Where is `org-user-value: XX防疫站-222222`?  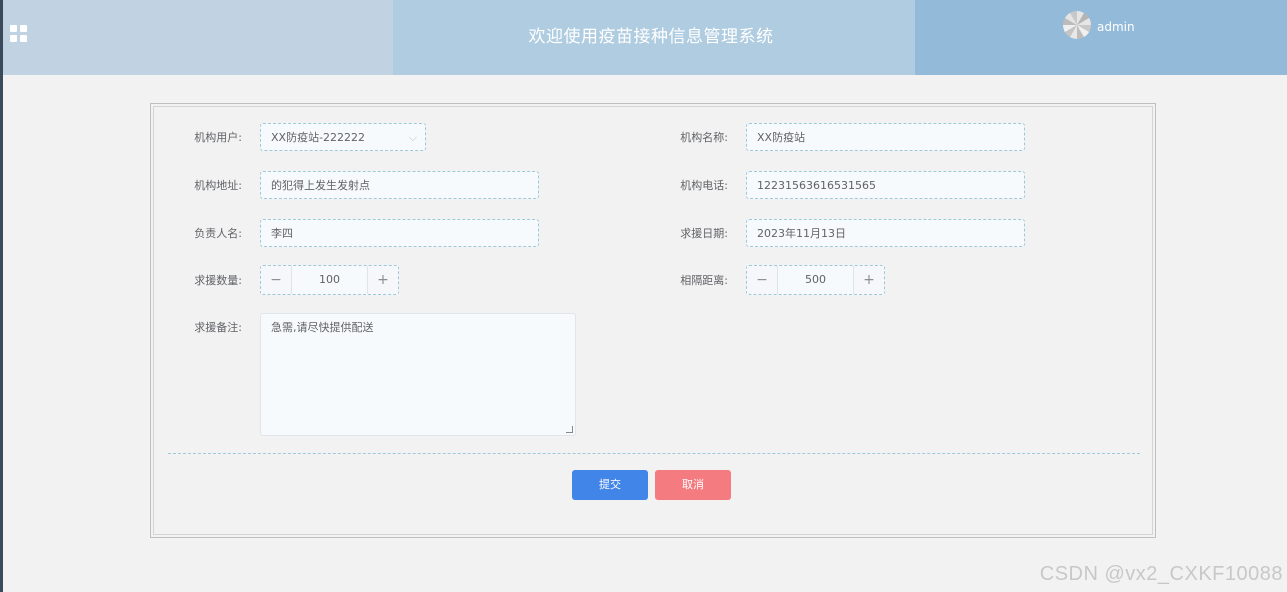 org-user-value: XX防疫站-222222 is located at coordinates (318, 137).